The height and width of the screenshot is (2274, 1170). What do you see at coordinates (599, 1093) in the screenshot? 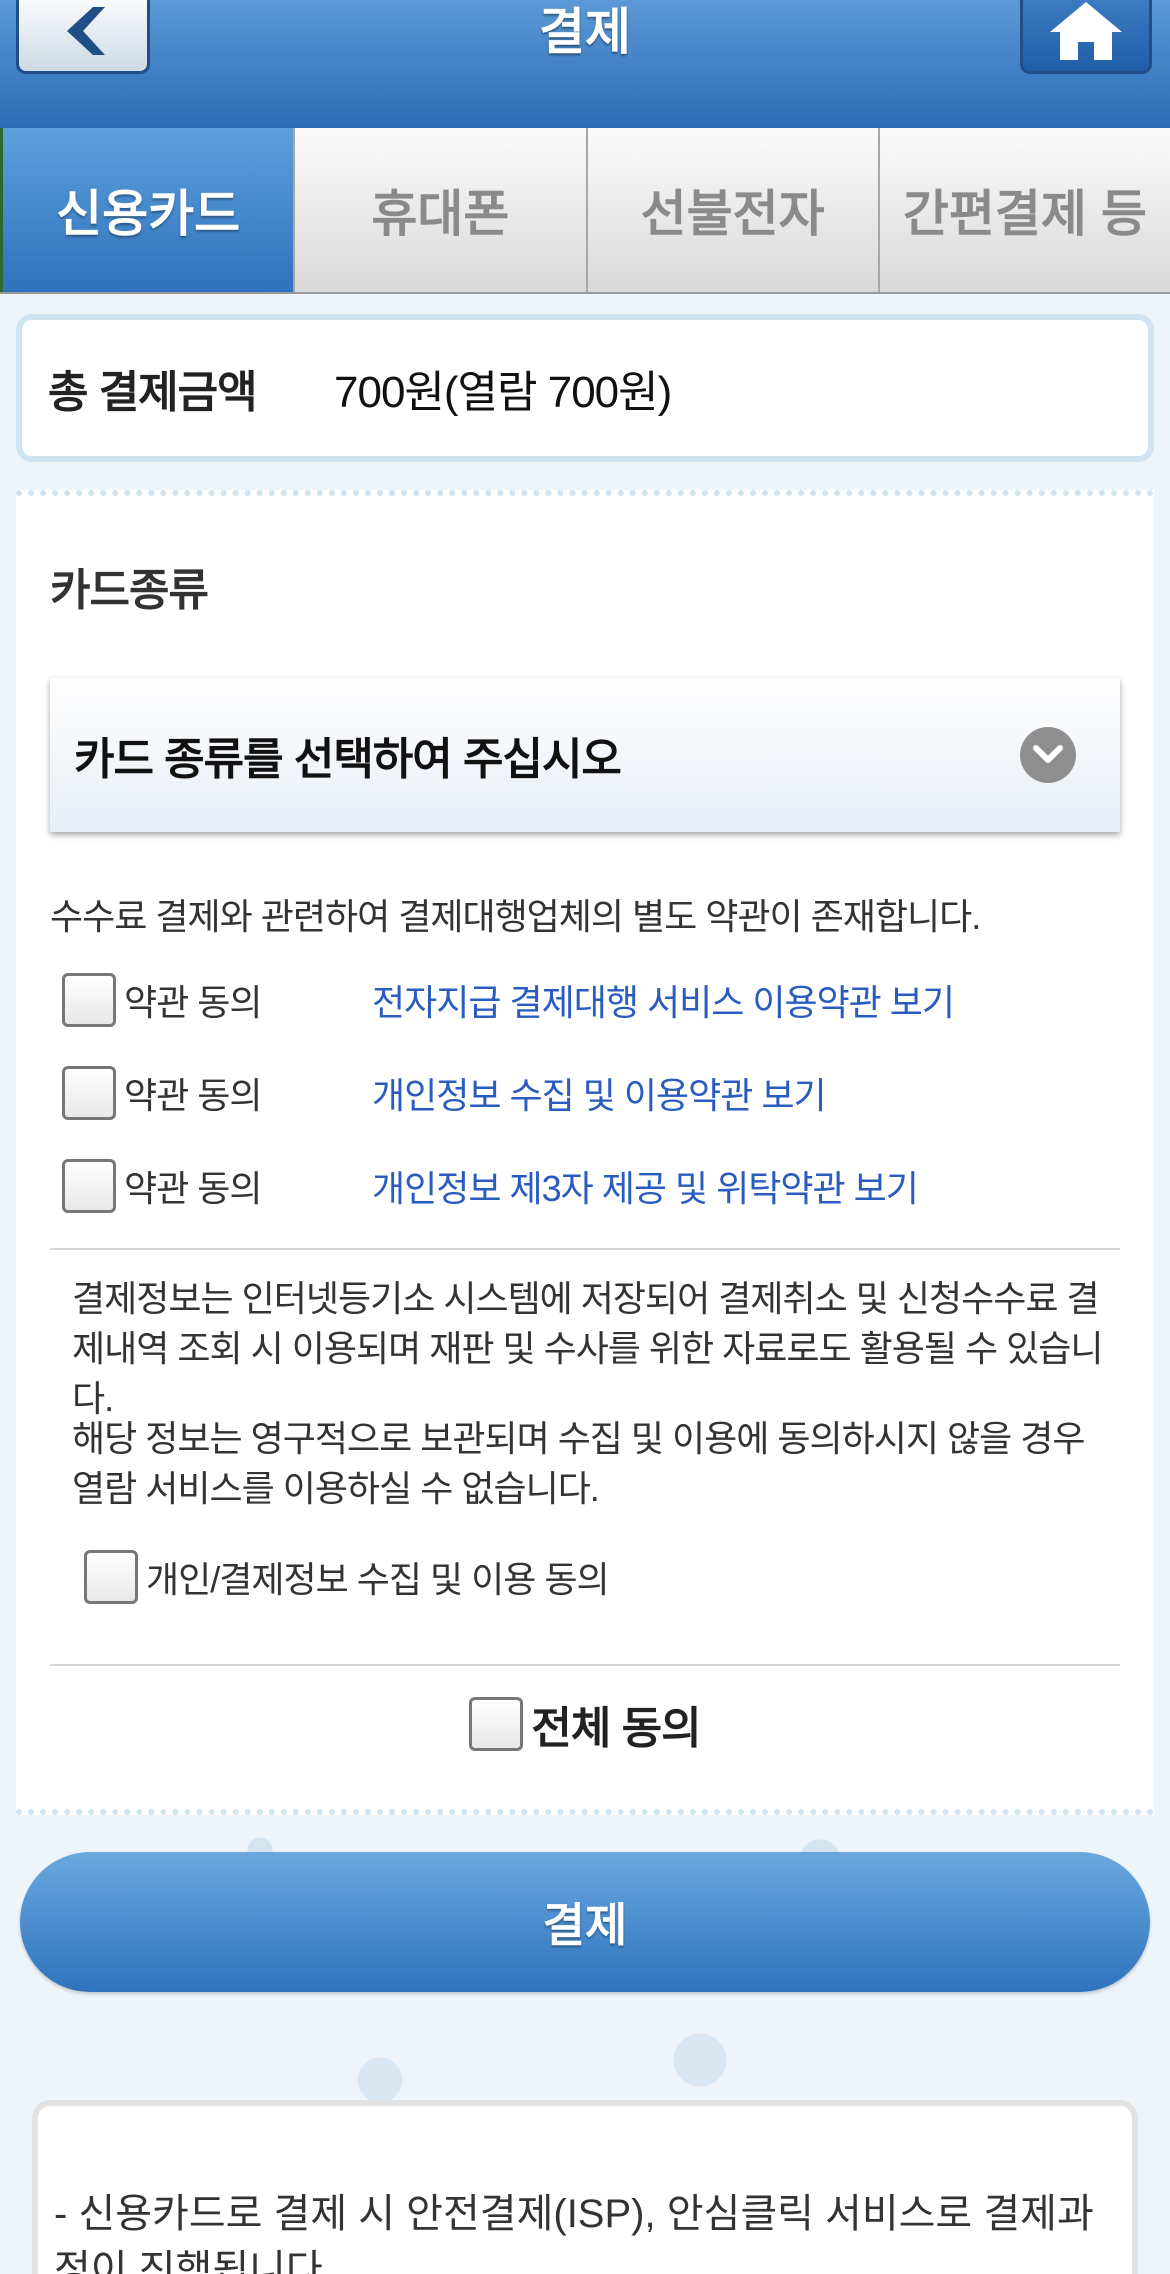
I see `terms-link-privacy-collection: 개인정보 수집 및 이용약관 보기` at bounding box center [599, 1093].